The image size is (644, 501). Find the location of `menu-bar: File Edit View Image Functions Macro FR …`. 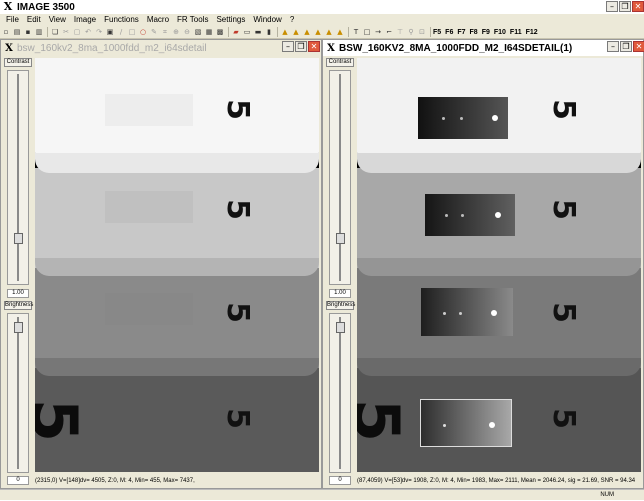

menu-bar: File Edit View Image Functions Macro FR … is located at coordinates (322, 20).